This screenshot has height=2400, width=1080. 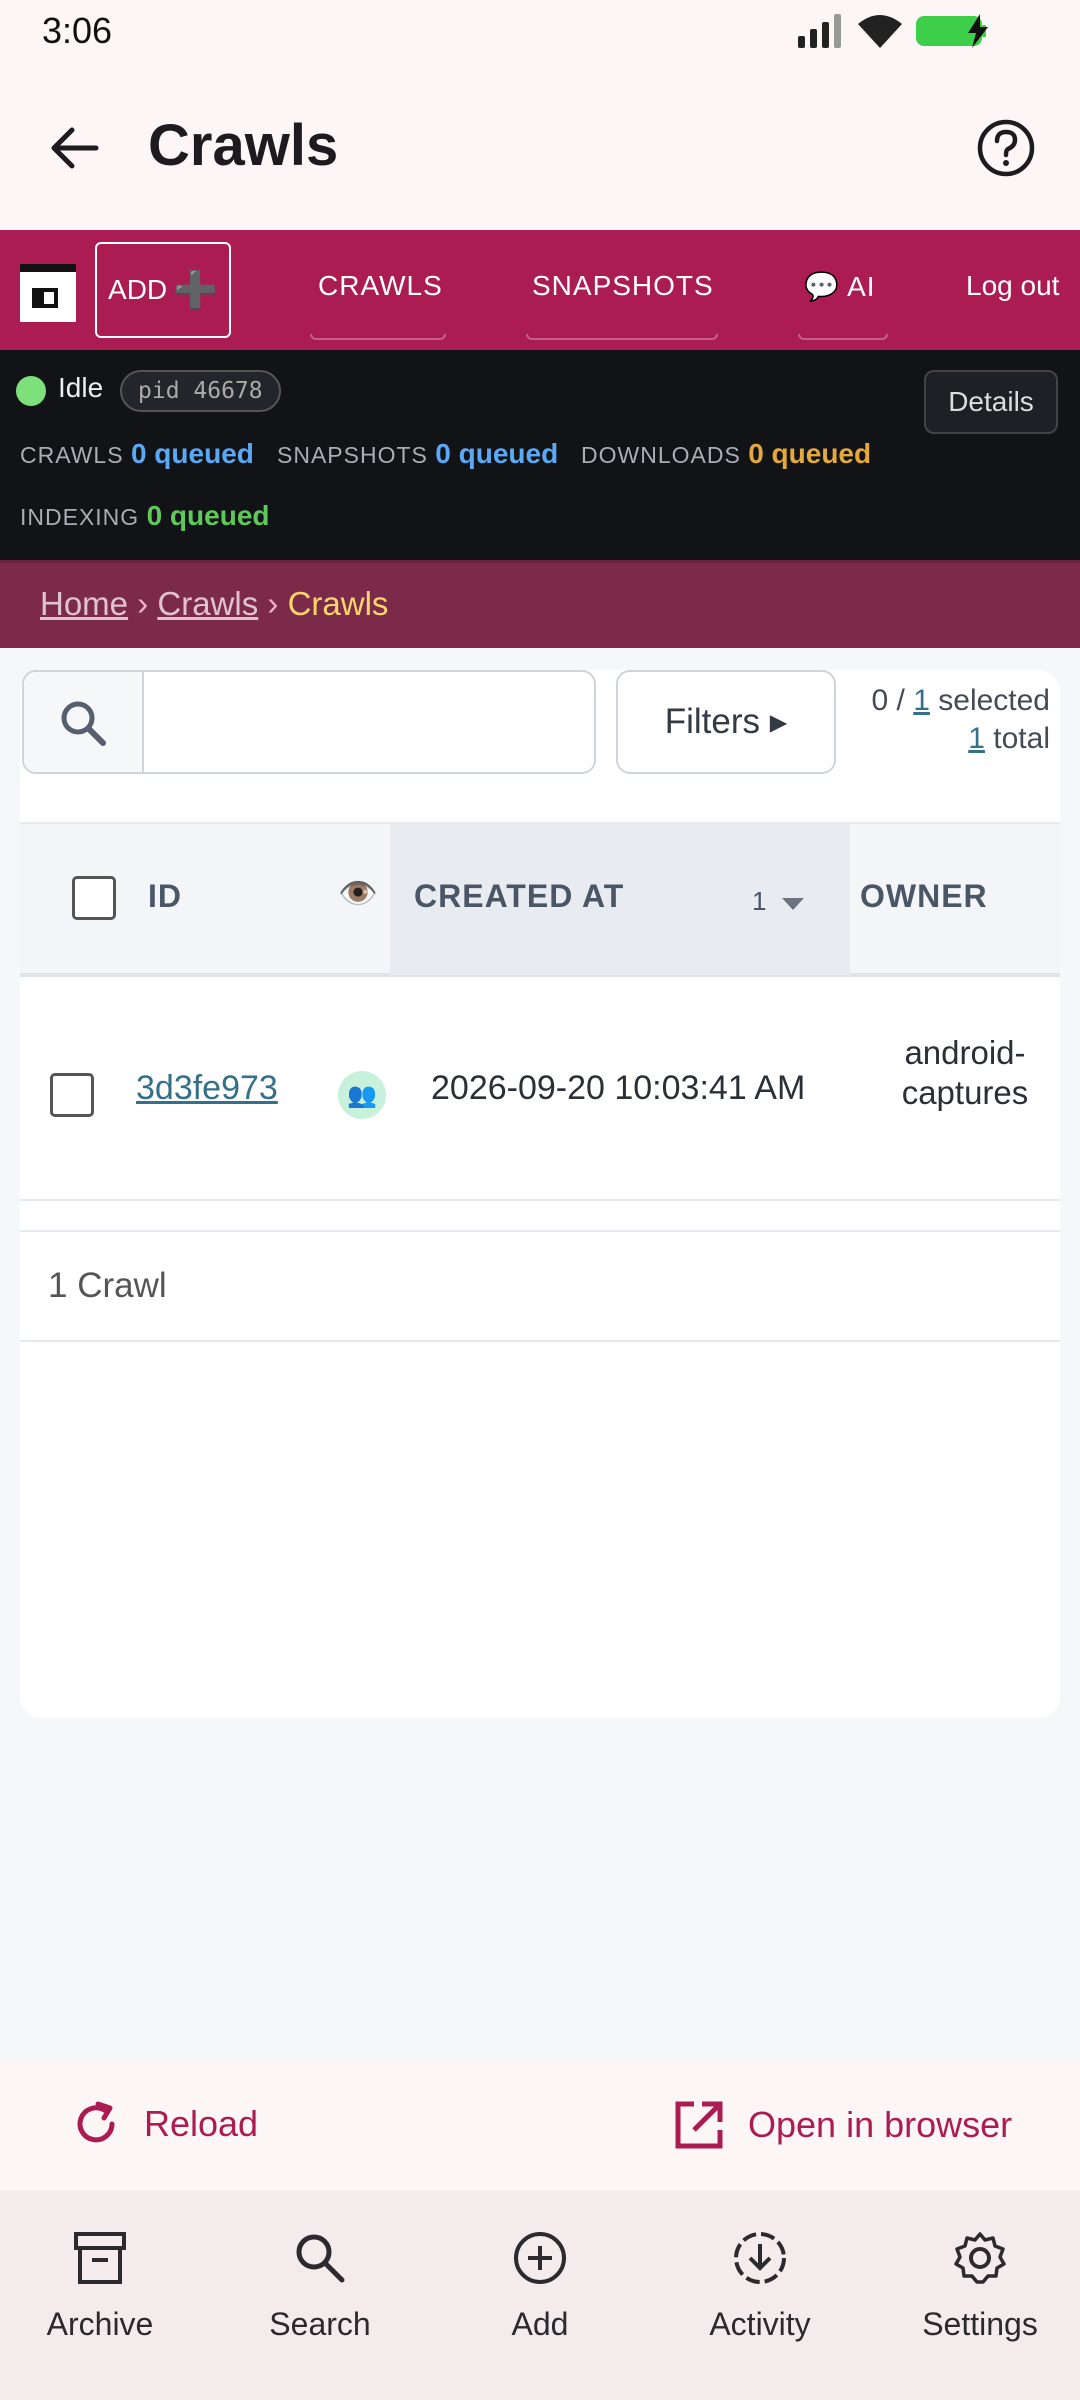 I want to click on reload-button: Reload, so click(x=165, y=2124).